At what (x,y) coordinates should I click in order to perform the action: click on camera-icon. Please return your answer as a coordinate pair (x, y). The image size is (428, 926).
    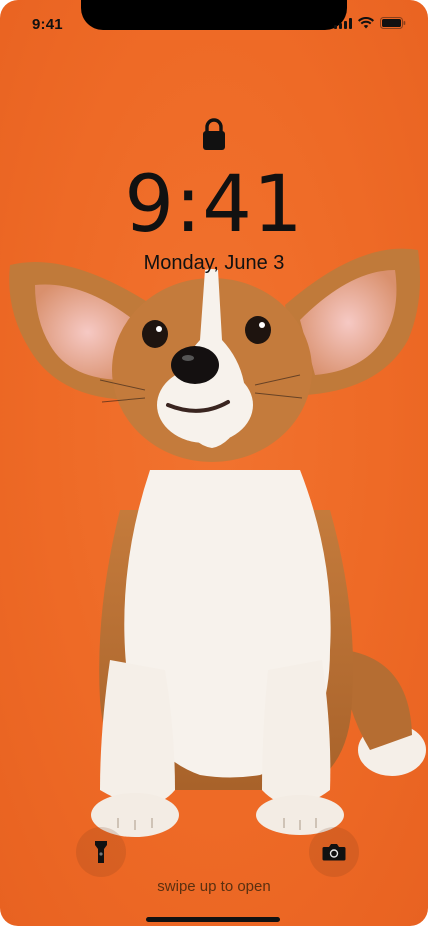
    Looking at the image, I should click on (334, 852).